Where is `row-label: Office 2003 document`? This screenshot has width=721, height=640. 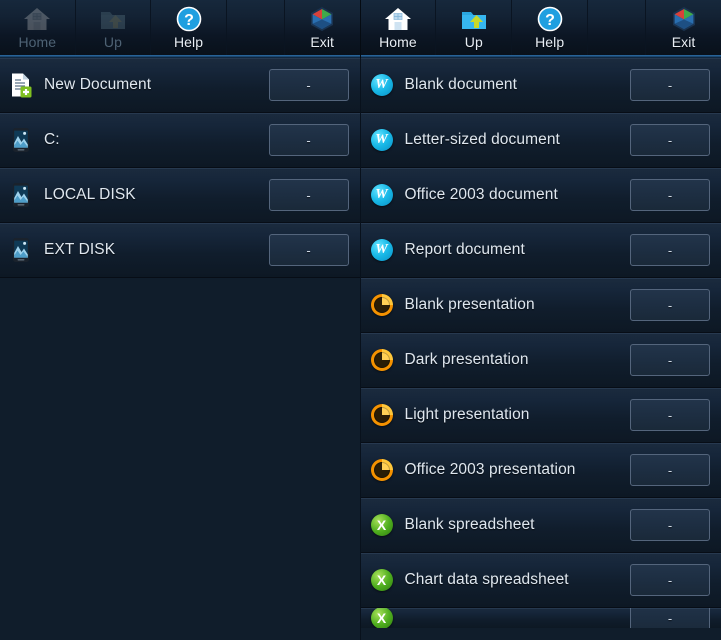
row-label: Office 2003 document is located at coordinates (481, 194).